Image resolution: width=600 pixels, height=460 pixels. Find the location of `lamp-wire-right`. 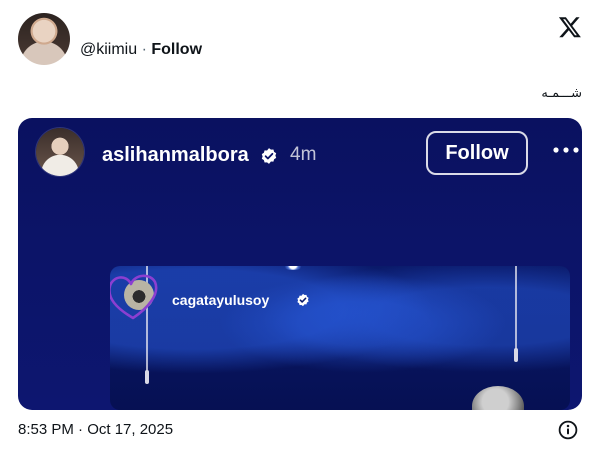

lamp-wire-right is located at coordinates (516, 309).